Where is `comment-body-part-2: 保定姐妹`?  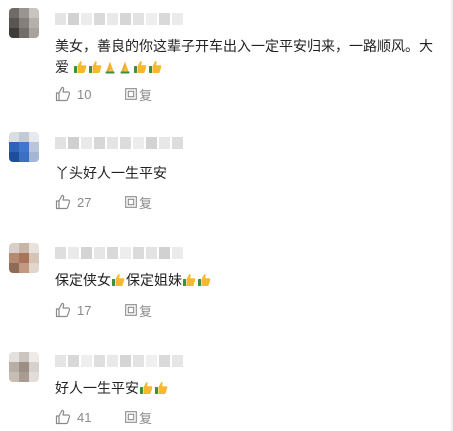
comment-body-part-2: 保定姐妹 is located at coordinates (154, 280).